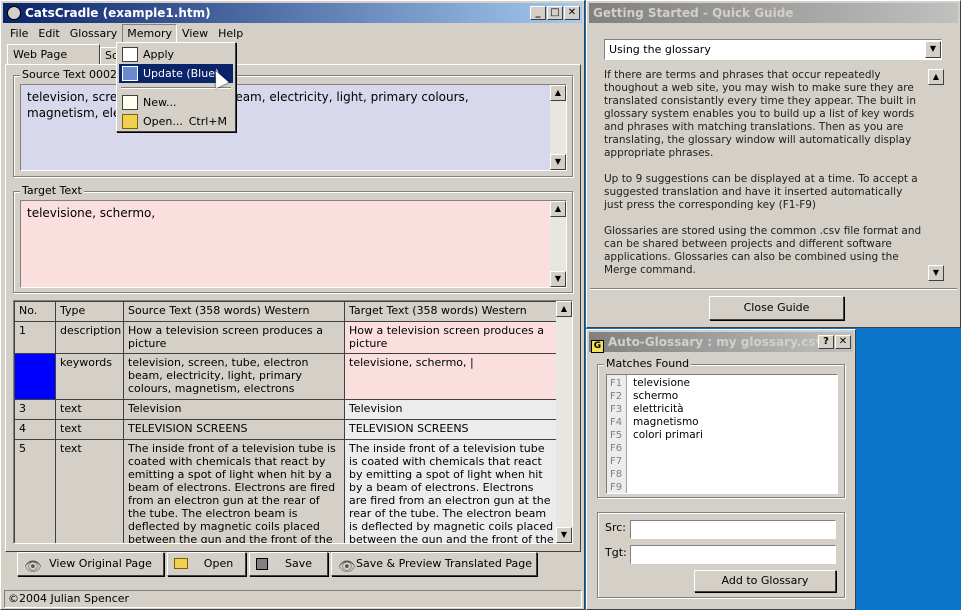  I want to click on menu-edit: Edit, so click(48, 34).